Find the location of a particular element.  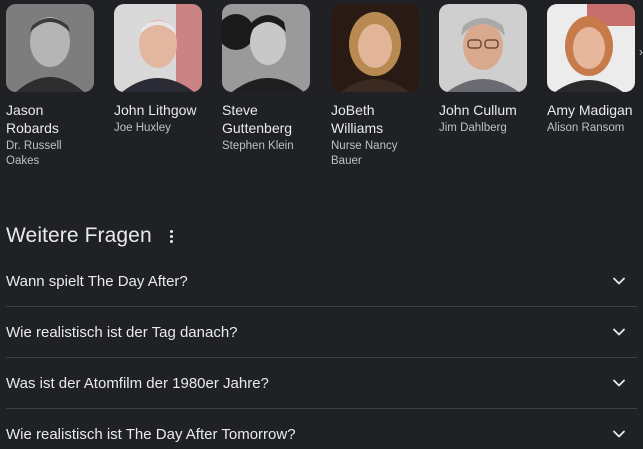

more-options-vertical-icon is located at coordinates (172, 236).